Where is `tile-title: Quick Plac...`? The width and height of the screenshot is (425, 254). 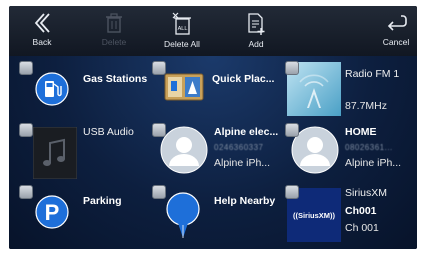 tile-title: Quick Plac... is located at coordinates (243, 79).